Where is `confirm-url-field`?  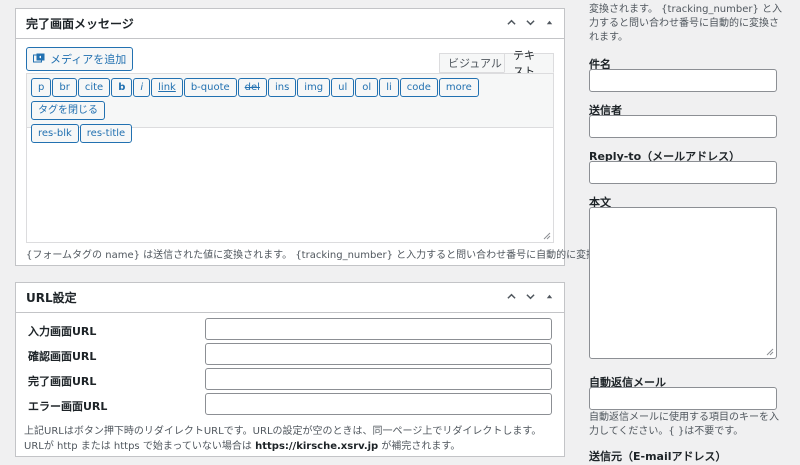 confirm-url-field is located at coordinates (378, 354).